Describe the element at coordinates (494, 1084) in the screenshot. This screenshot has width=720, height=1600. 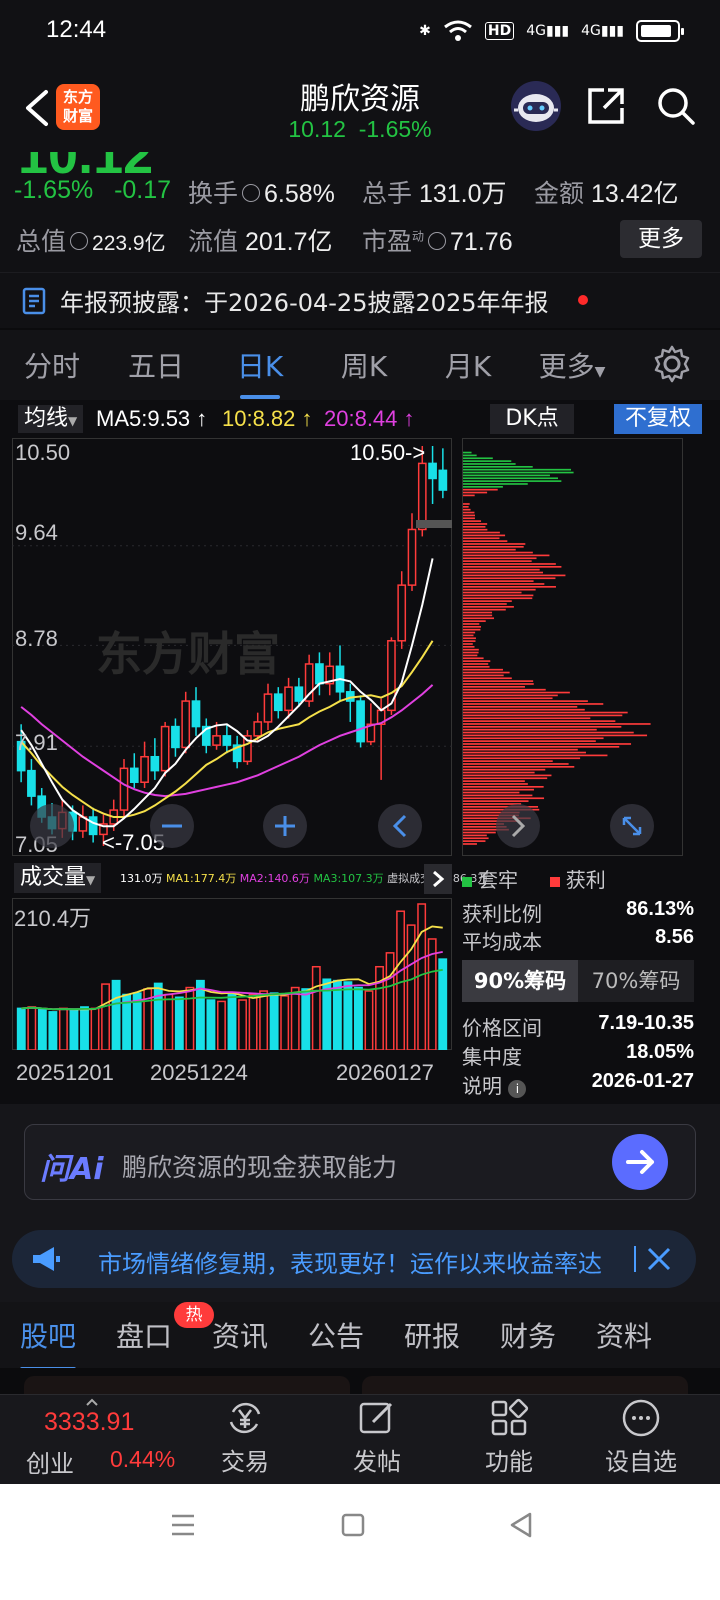
I see `note-label-wrap: 说明 i` at that location.